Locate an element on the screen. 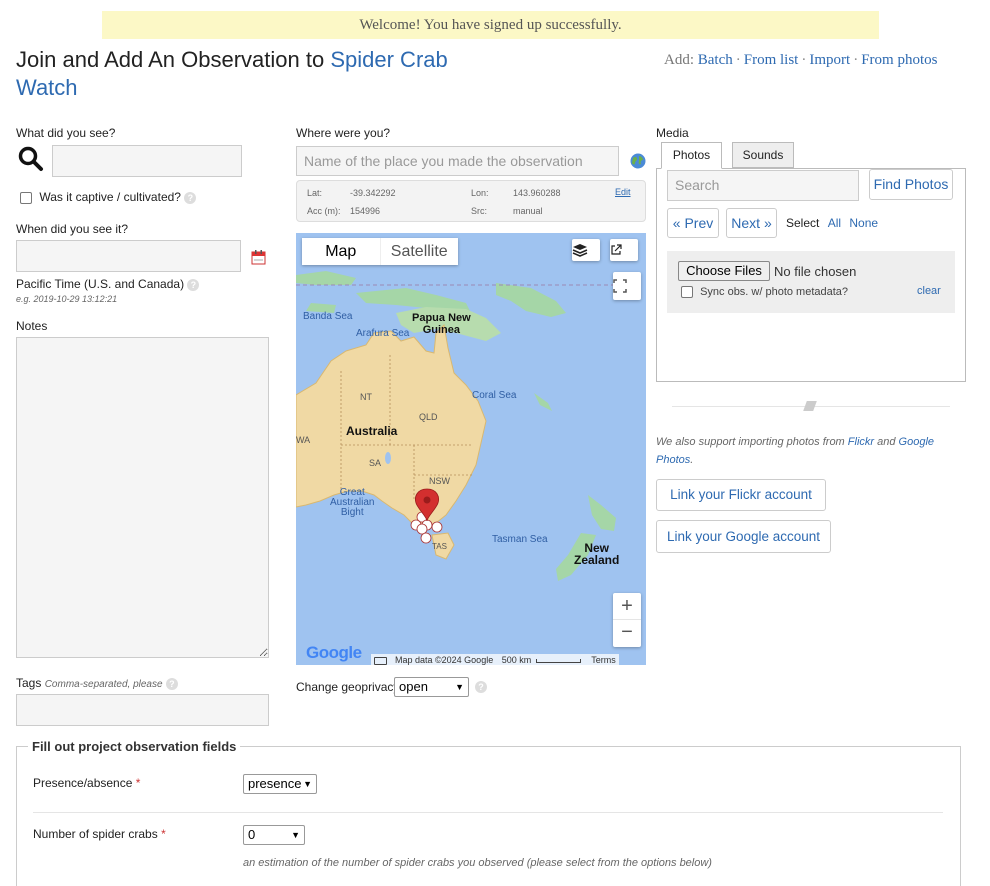 This screenshot has height=886, width=990. map-footer: Map data ©2024 Google 500 km Terms is located at coordinates (495, 659).